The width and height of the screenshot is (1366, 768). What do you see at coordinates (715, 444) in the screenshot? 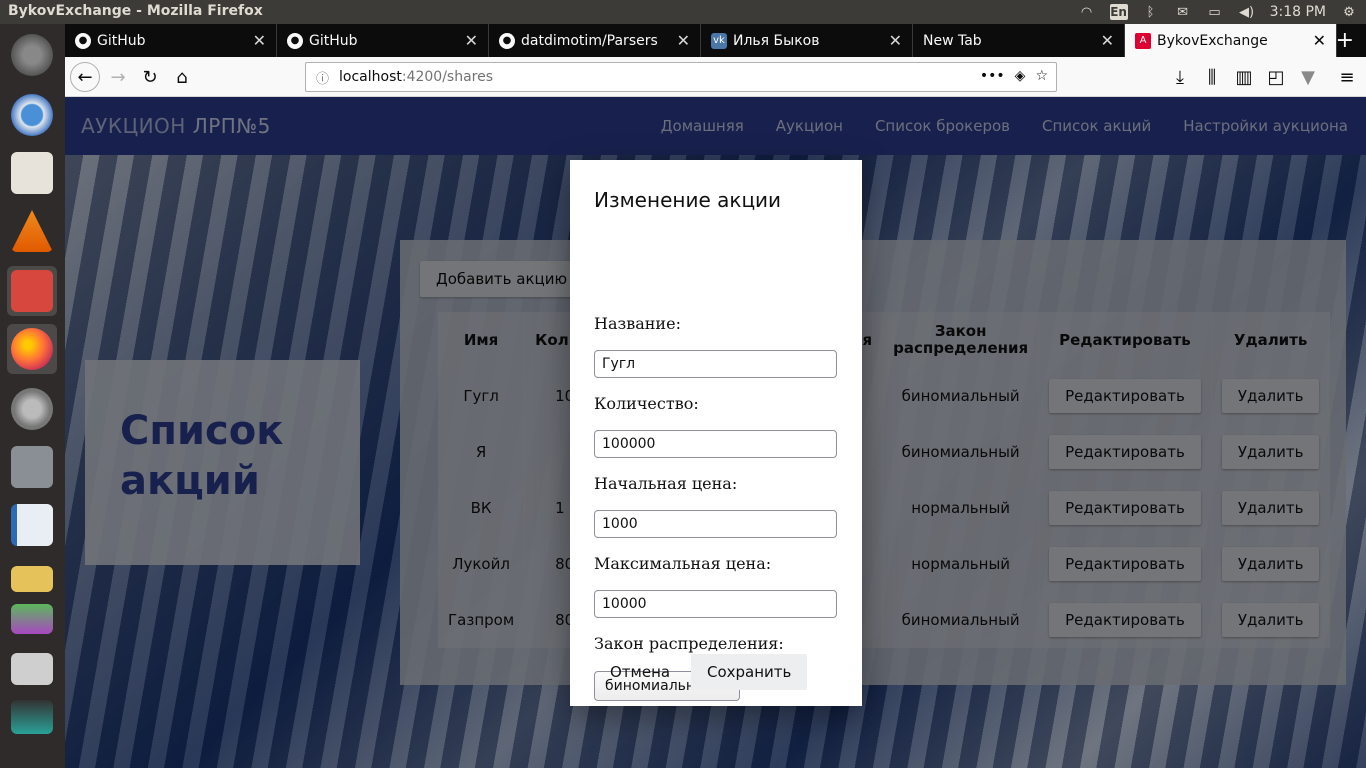
I see `quantity-input` at bounding box center [715, 444].